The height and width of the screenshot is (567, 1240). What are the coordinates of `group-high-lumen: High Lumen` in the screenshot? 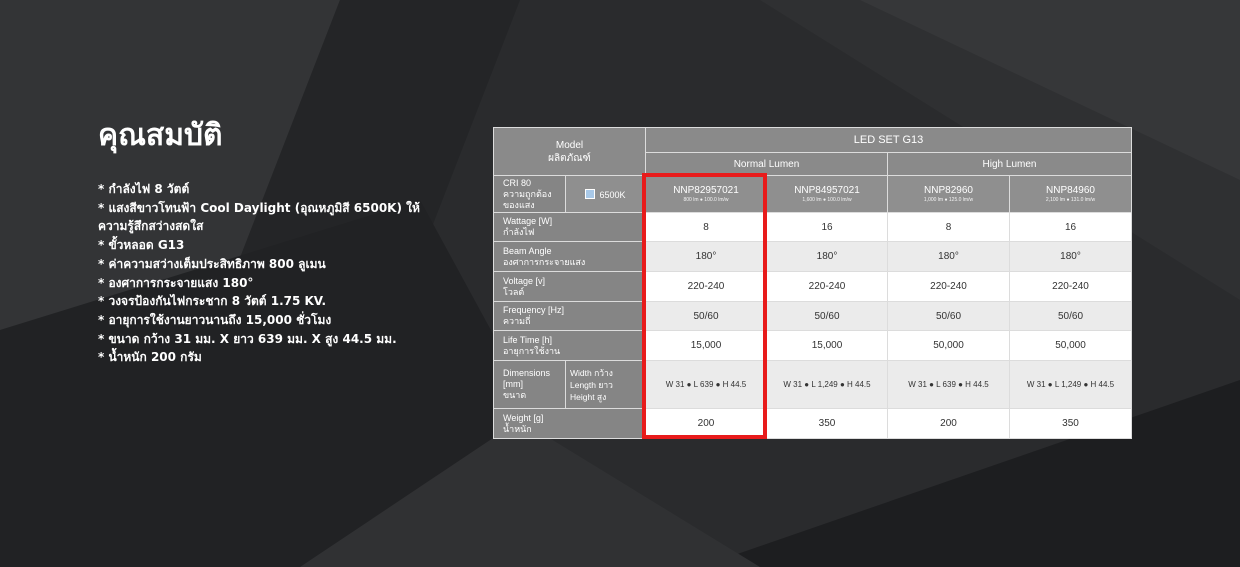 It's located at (1009, 164).